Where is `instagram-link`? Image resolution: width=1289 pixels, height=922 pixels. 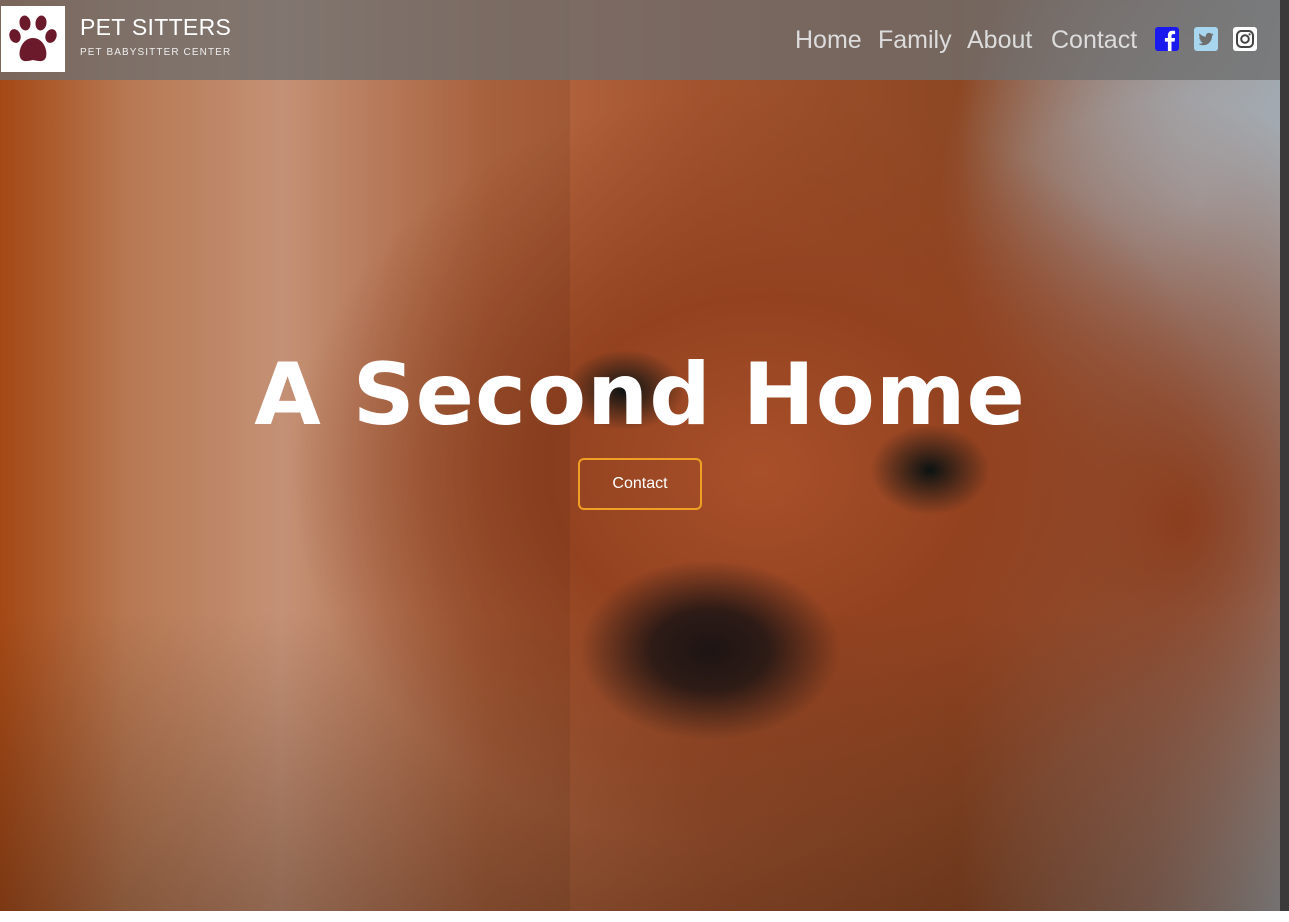
instagram-link is located at coordinates (1245, 39).